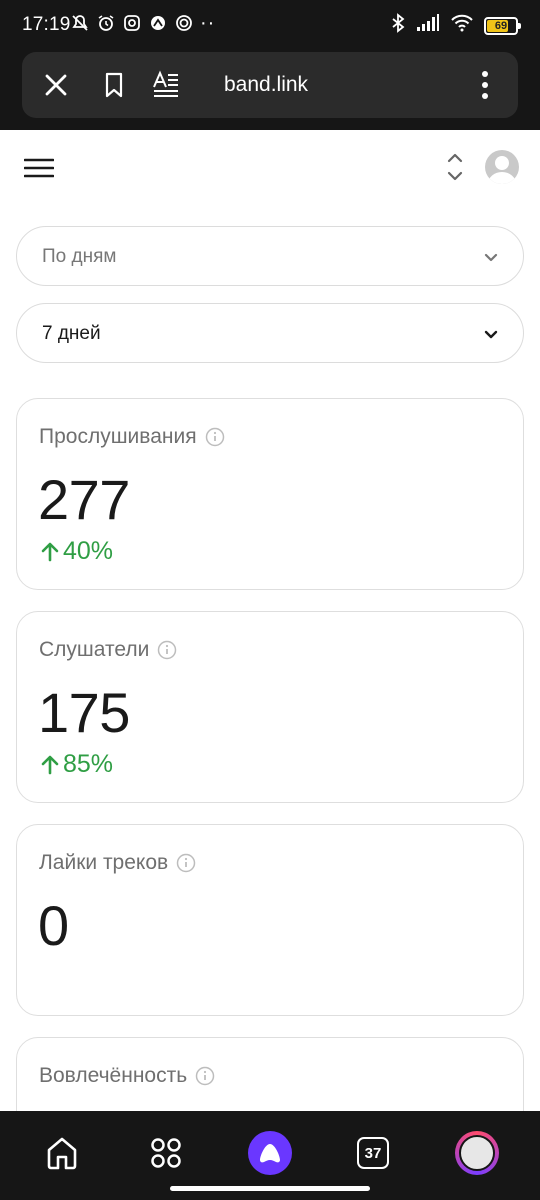 The height and width of the screenshot is (1200, 540). Describe the element at coordinates (270, 25) in the screenshot. I see `status-bar: 17:19 ·· 69` at that location.